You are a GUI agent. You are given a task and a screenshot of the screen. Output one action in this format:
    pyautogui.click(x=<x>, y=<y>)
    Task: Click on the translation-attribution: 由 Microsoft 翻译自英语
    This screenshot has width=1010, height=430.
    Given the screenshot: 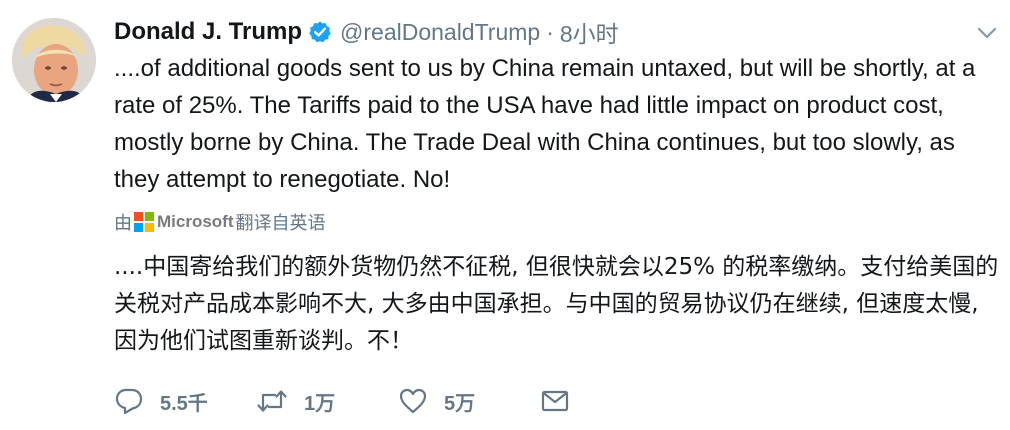 What is the action you would take?
    pyautogui.click(x=220, y=222)
    